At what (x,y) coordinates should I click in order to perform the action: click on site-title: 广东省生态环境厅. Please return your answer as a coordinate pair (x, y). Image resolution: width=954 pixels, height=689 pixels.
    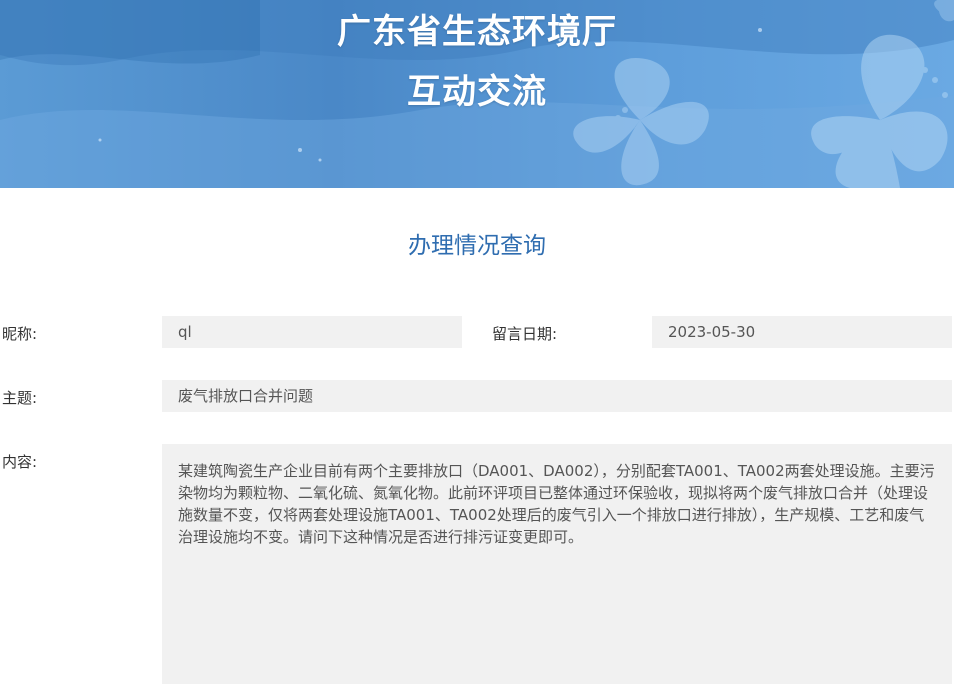
    Looking at the image, I should click on (477, 28).